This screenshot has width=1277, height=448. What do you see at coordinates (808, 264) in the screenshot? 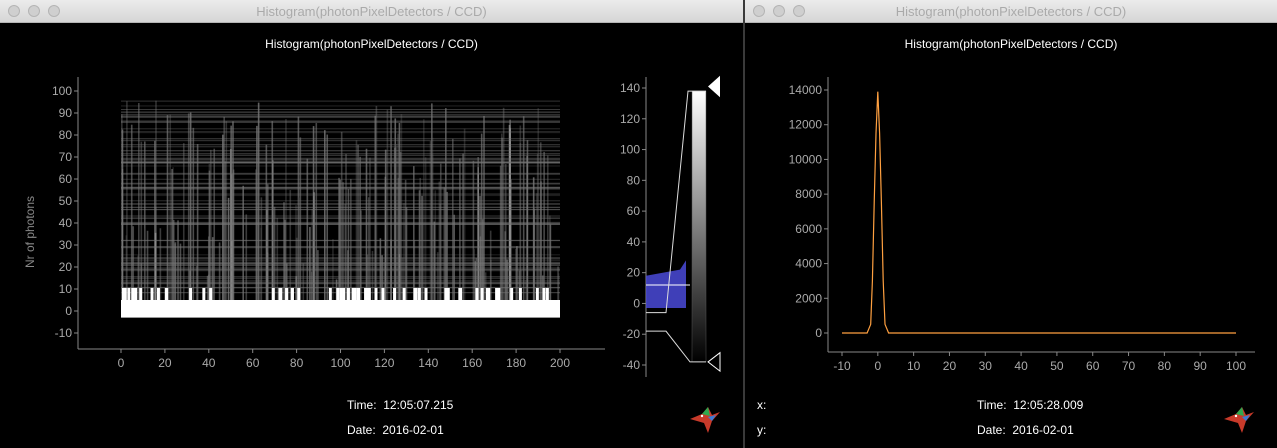
I see `y-tick-label: 4000` at bounding box center [808, 264].